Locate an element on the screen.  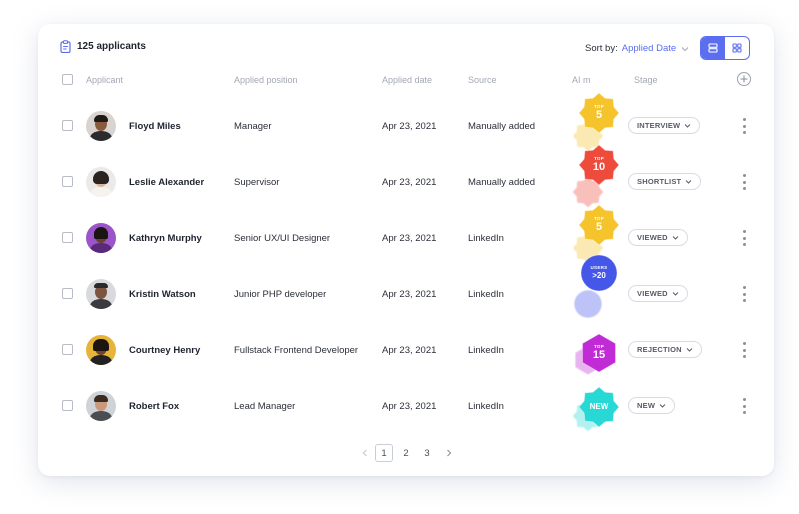
stage-label: NEW is located at coordinates (646, 405).